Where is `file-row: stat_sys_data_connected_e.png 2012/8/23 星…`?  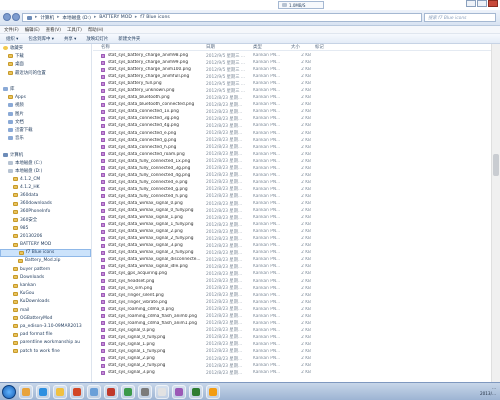 file-row: stat_sys_data_connected_e.png 2012/8/23 星… is located at coordinates (292, 133).